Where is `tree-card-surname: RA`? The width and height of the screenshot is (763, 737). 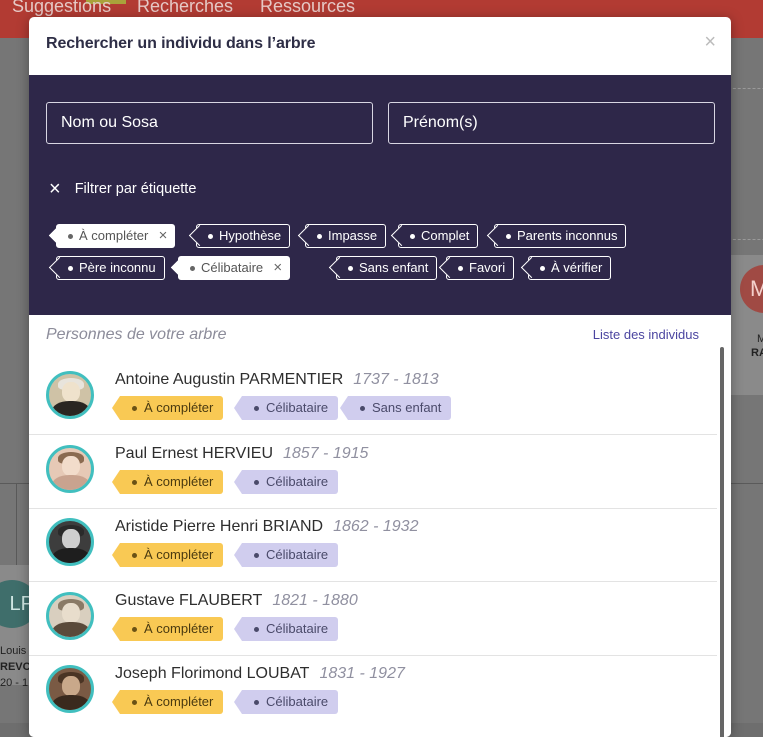 tree-card-surname: RA is located at coordinates (757, 353).